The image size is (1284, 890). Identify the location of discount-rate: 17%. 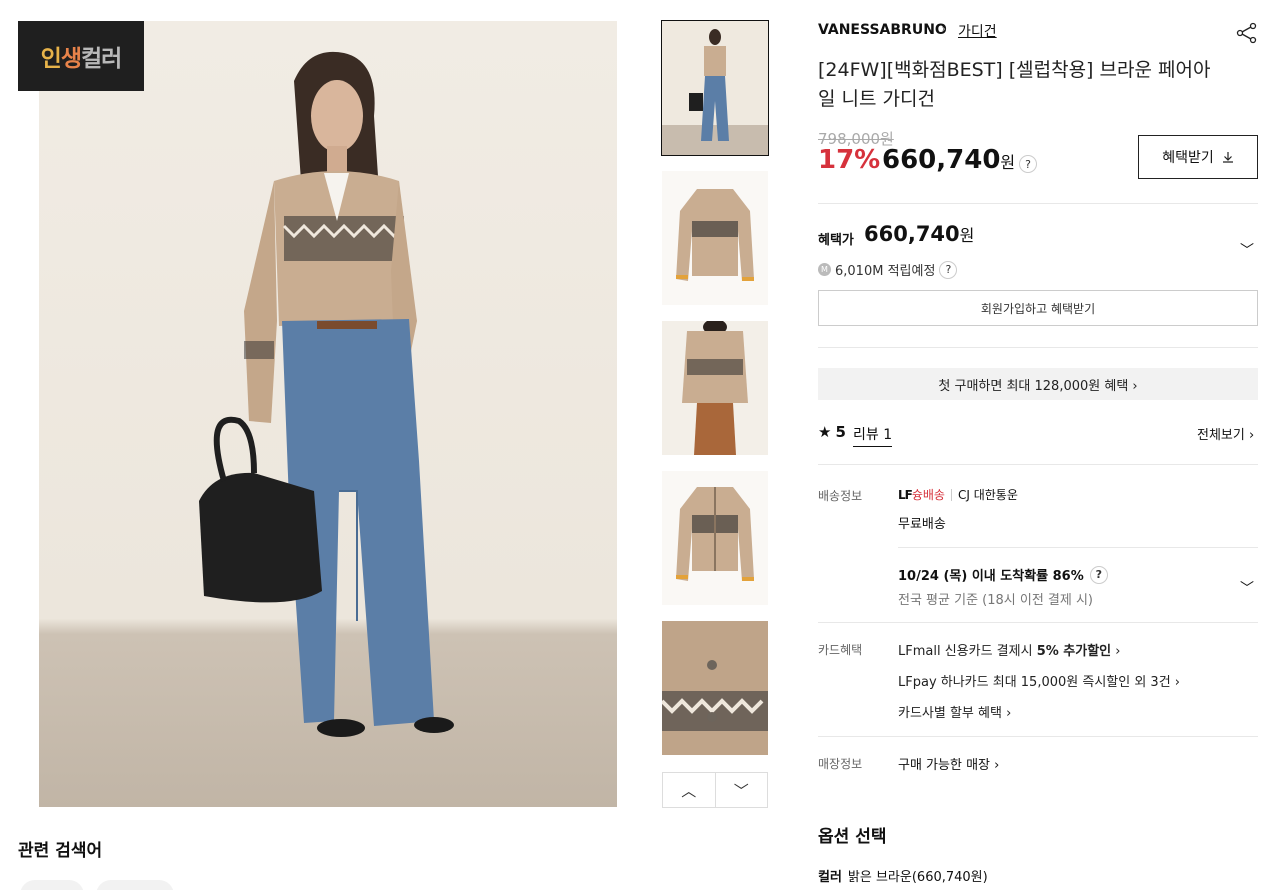
(849, 160).